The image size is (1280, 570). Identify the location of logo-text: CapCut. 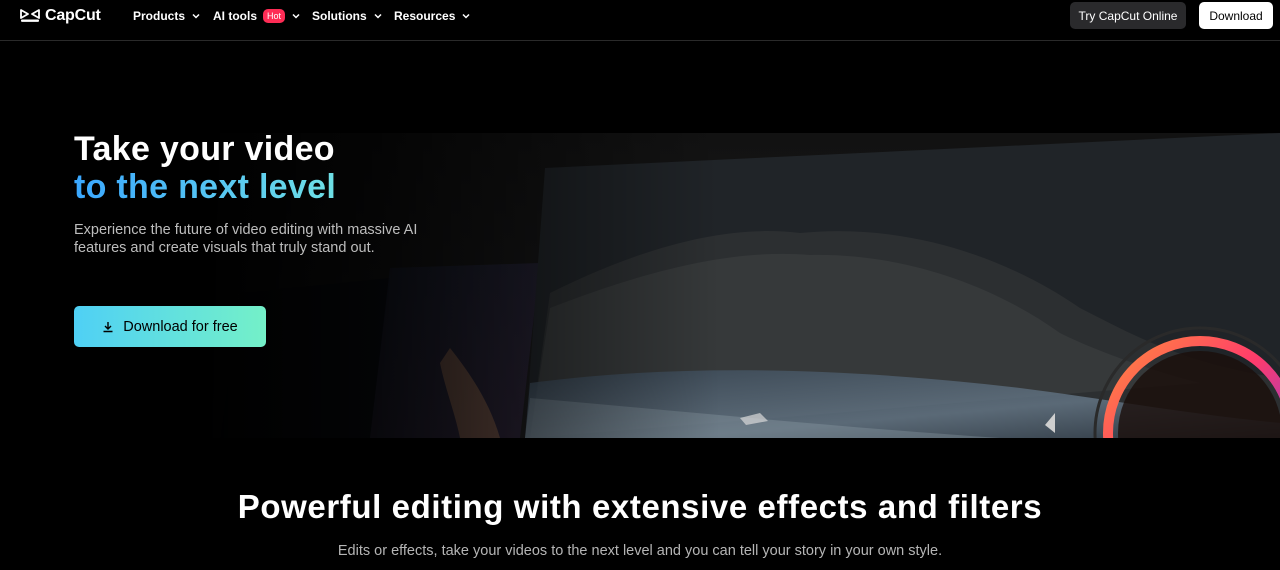
(73, 15).